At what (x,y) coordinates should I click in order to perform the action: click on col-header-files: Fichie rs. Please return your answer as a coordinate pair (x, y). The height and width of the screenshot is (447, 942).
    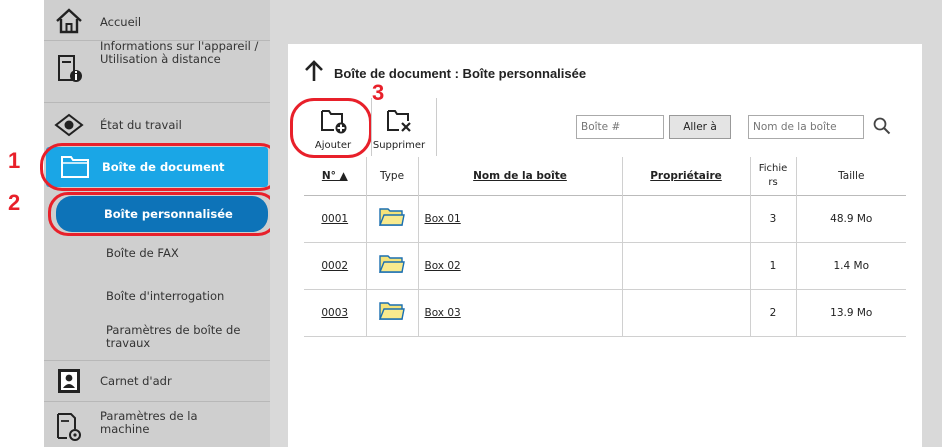
    Looking at the image, I should click on (773, 176).